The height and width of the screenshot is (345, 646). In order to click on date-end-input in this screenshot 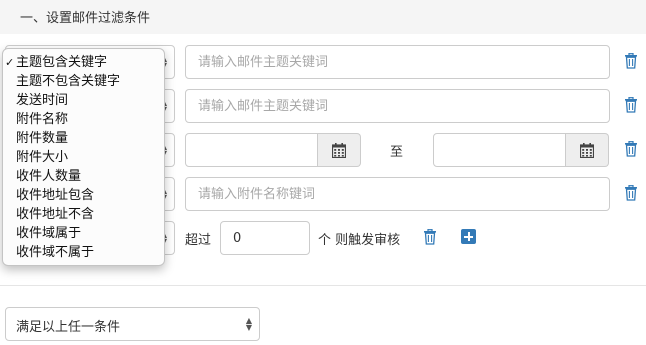, I will do `click(499, 150)`.